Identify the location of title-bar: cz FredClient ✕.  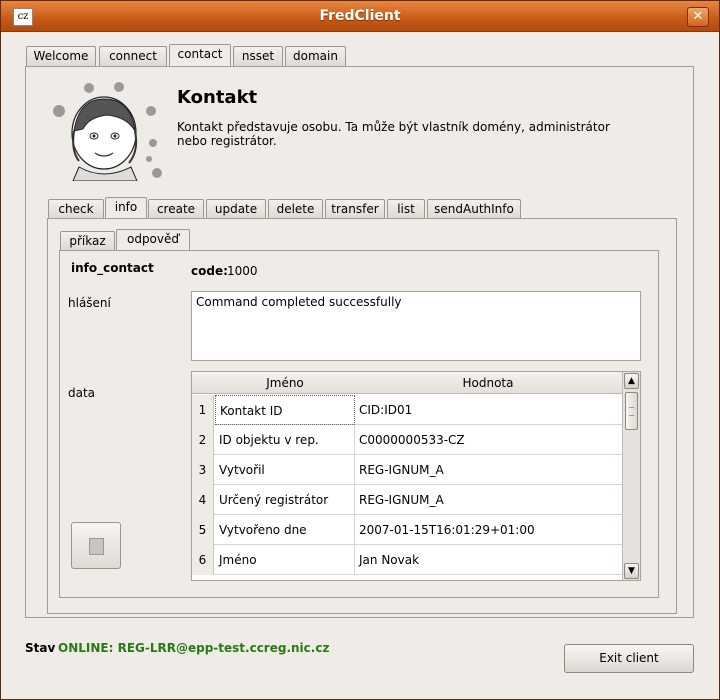
(360, 16).